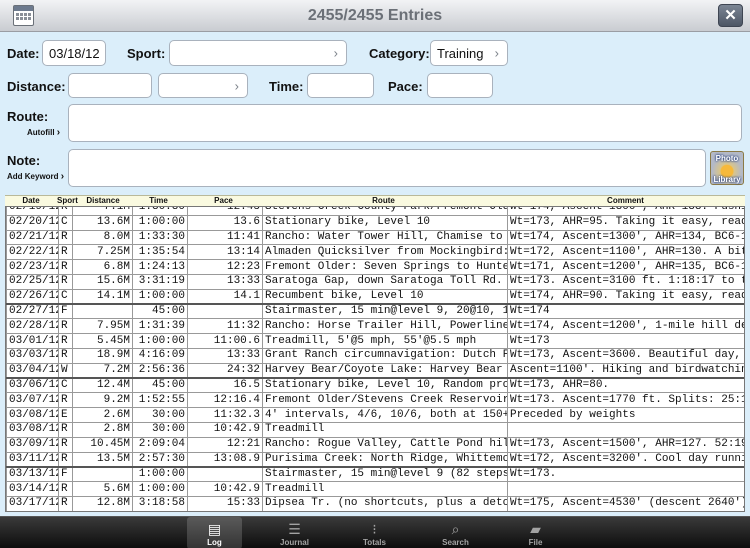 This screenshot has width=750, height=548. I want to click on photo-library-button: Photo Library, so click(727, 168).